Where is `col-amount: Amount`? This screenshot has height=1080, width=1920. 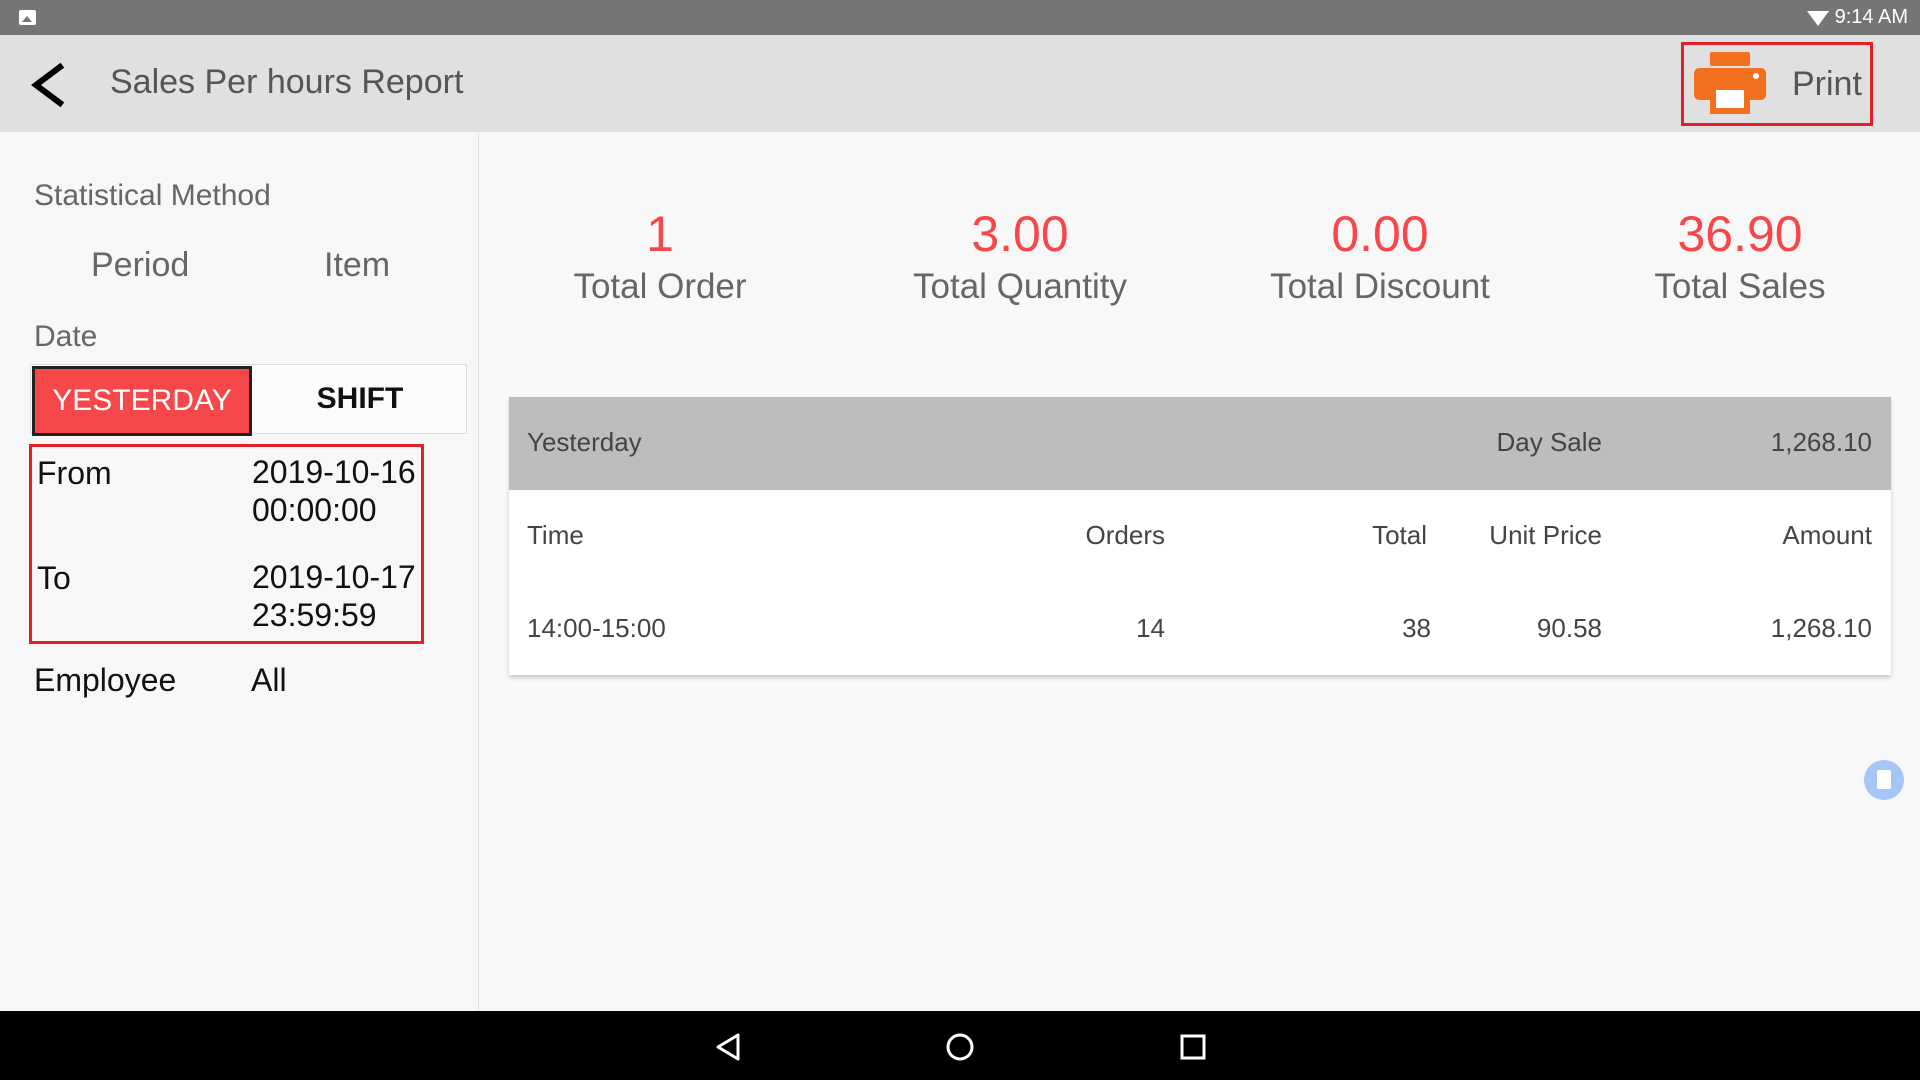
col-amount: Amount is located at coordinates (1827, 535).